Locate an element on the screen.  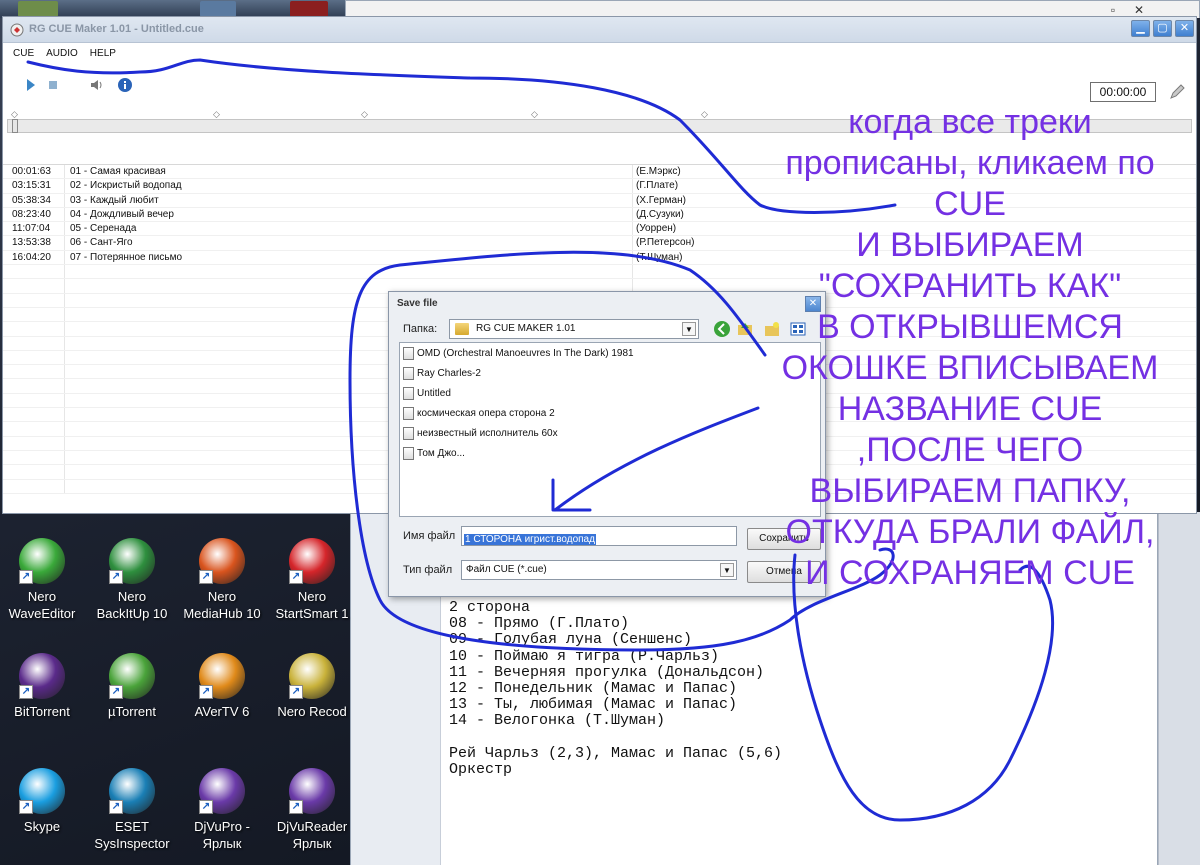
track-title: 05 - Серенада is located at coordinates (349, 229).